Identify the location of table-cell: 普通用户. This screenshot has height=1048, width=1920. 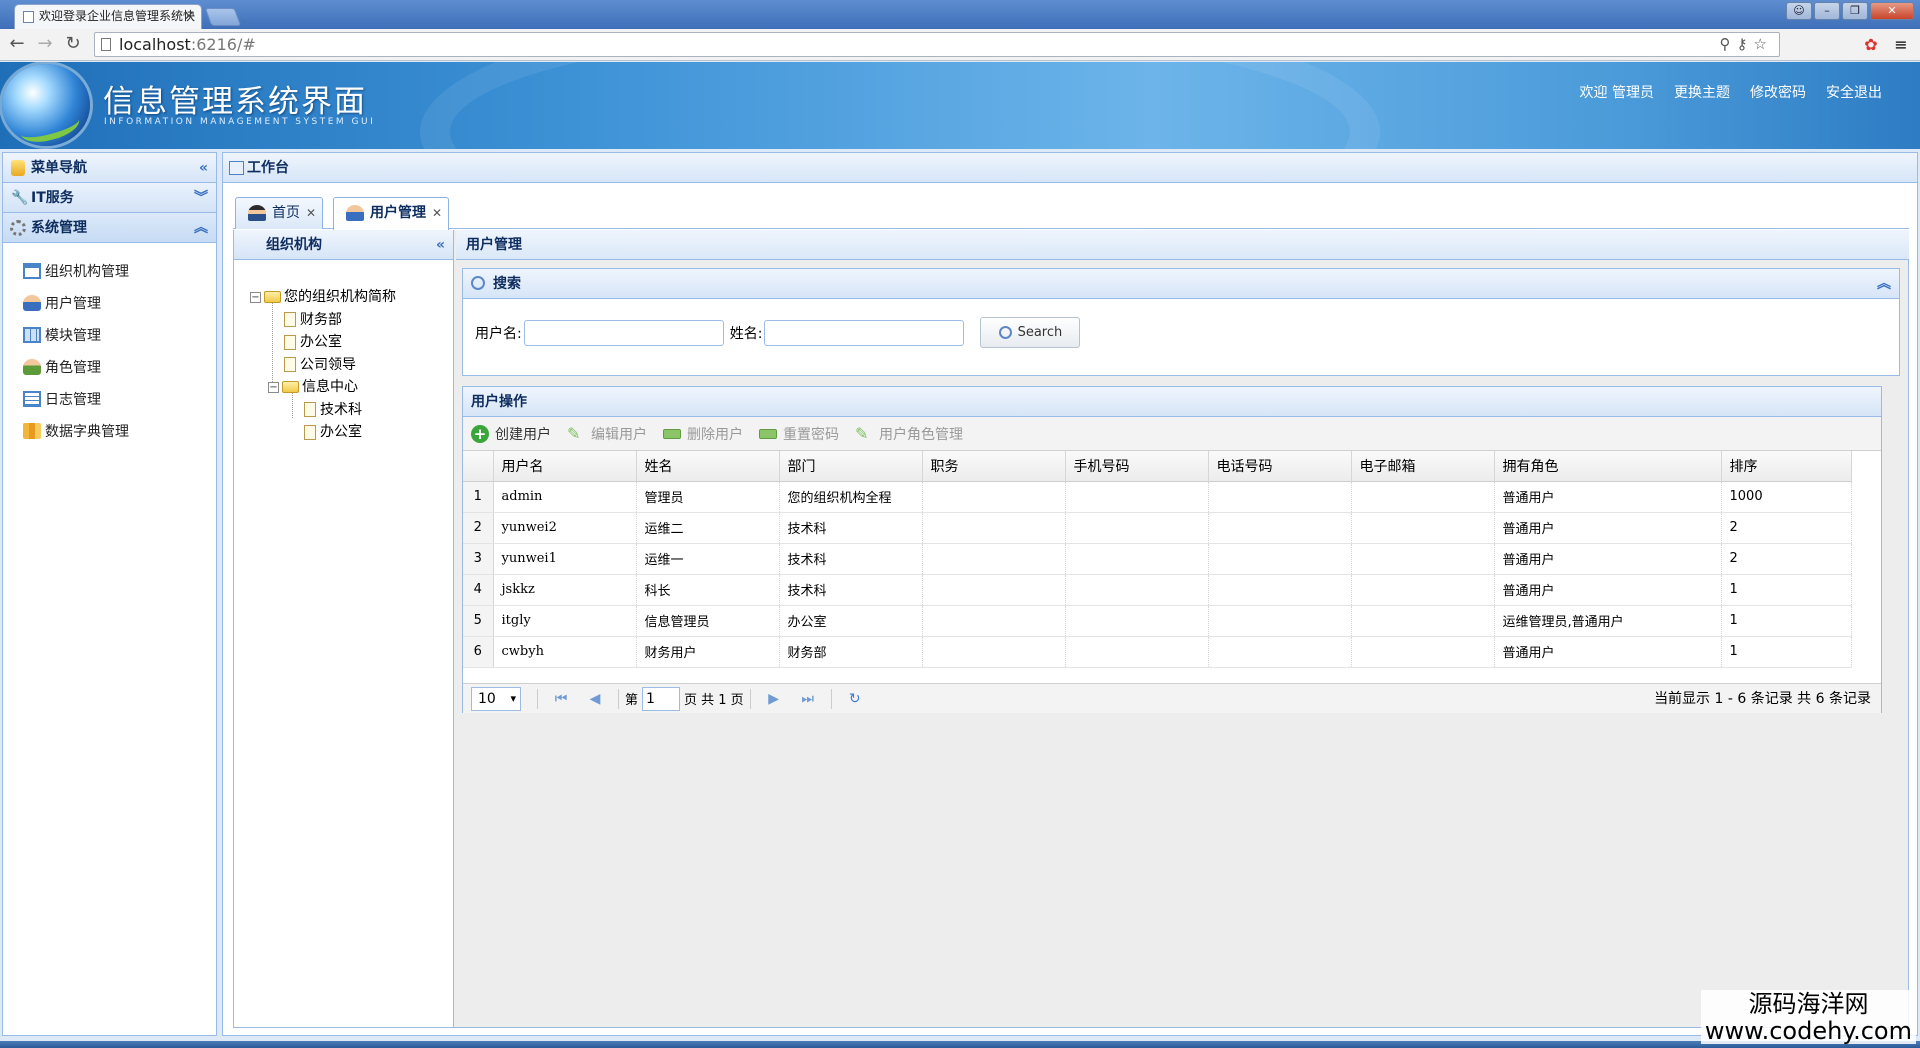
(1608, 497).